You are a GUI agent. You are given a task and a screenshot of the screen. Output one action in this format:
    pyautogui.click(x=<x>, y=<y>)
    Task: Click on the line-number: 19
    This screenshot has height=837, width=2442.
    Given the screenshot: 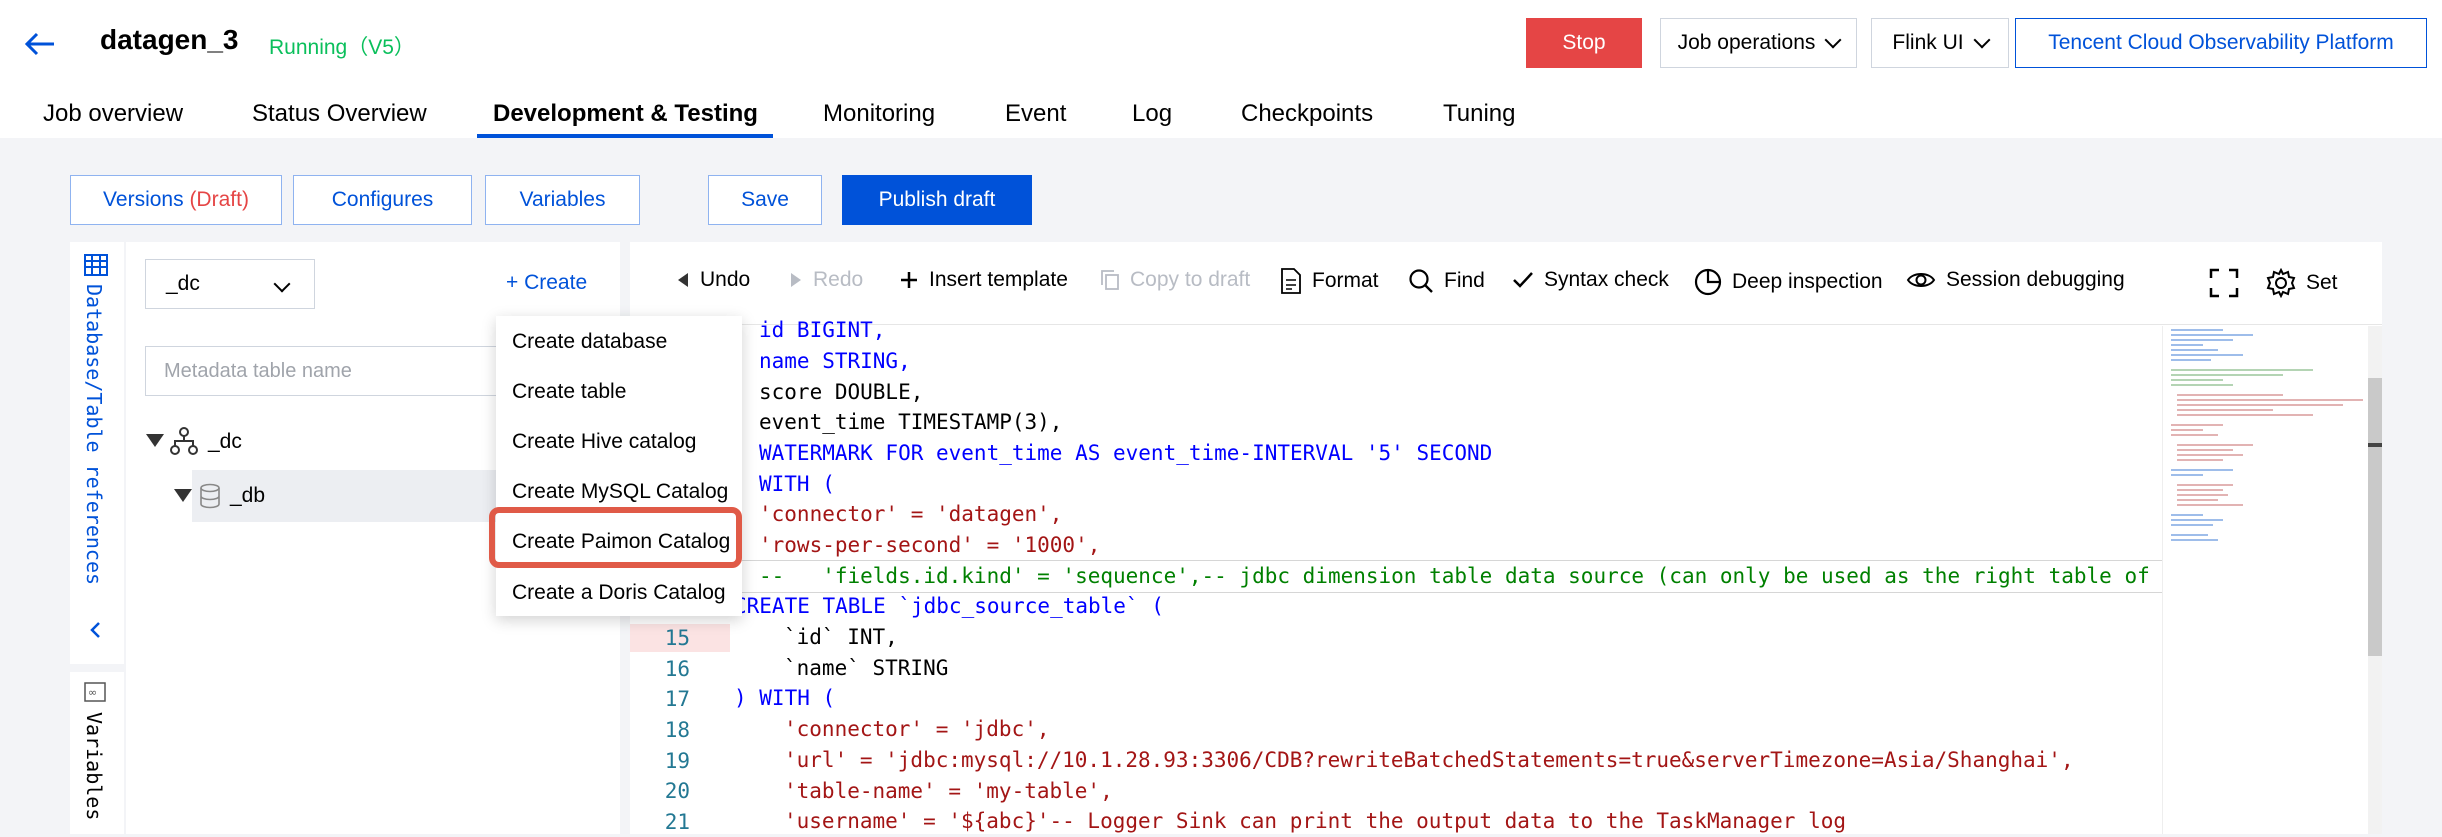 What is the action you would take?
    pyautogui.click(x=677, y=761)
    